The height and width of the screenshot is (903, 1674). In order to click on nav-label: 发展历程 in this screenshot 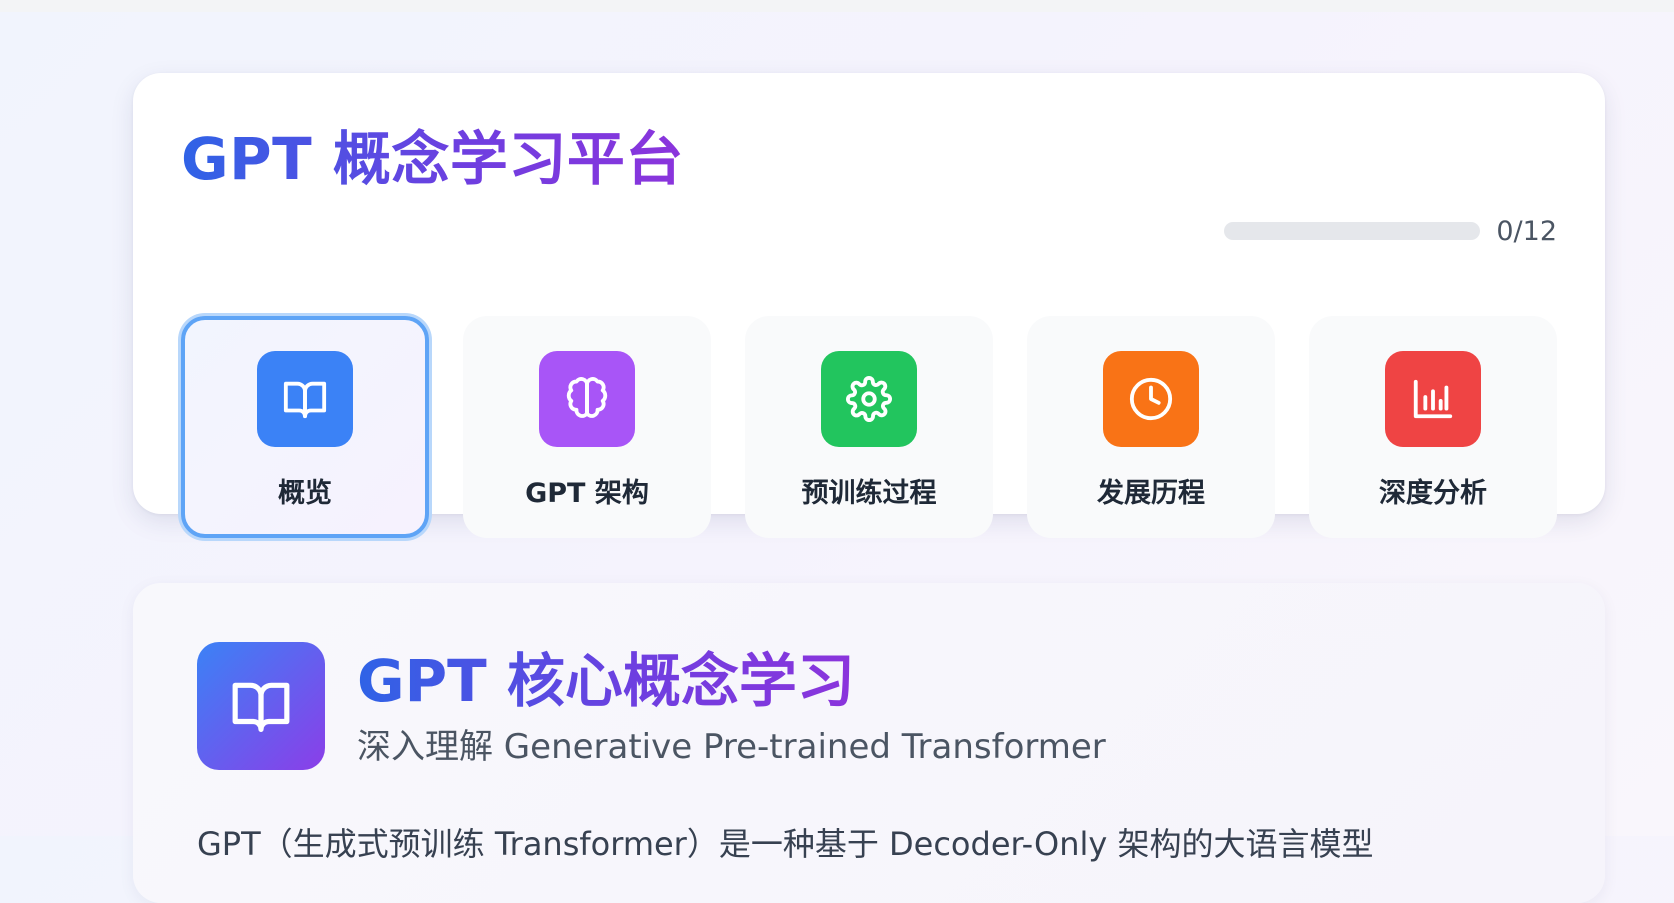, I will do `click(1151, 493)`.